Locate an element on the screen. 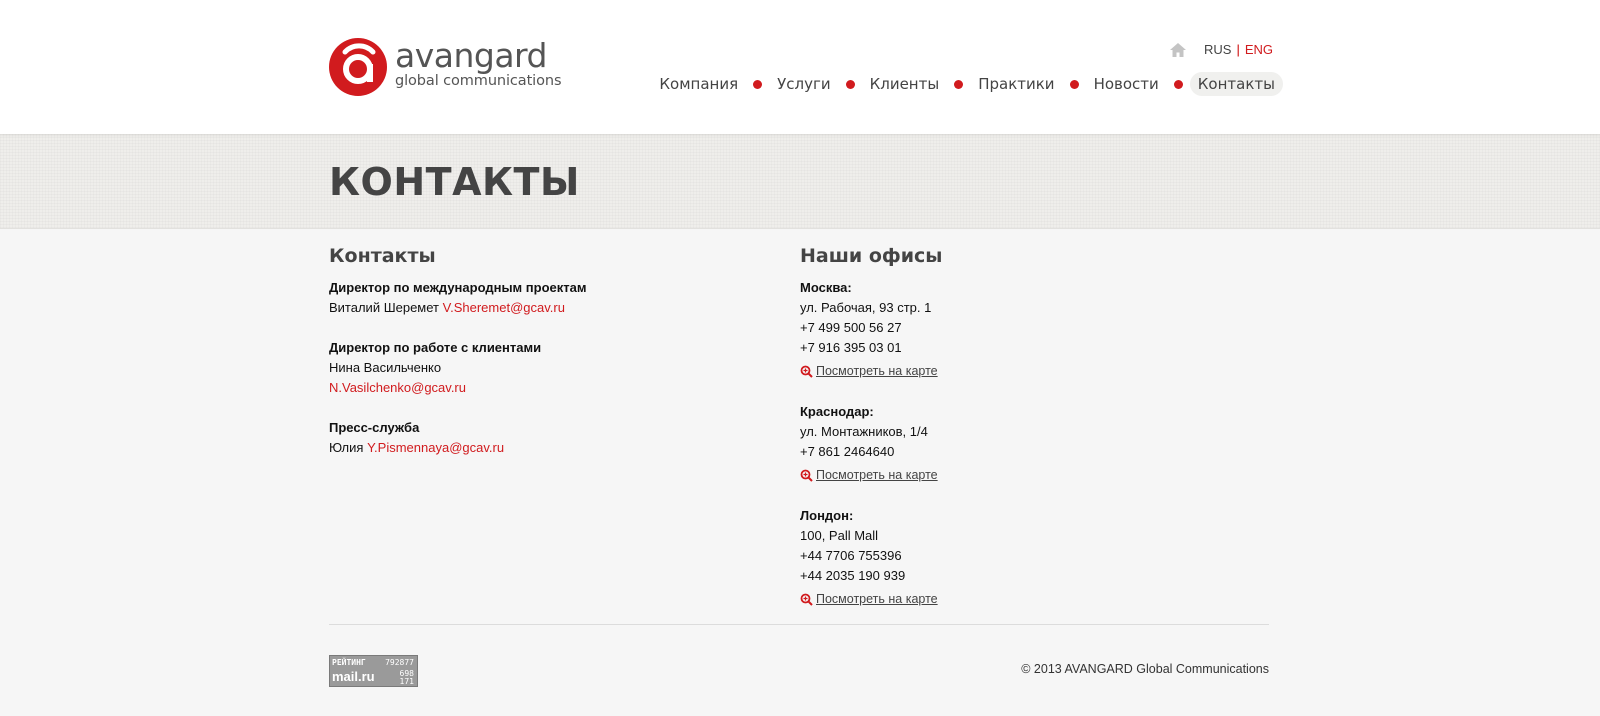  contact-role: Пресс-служба is located at coordinates (374, 427).